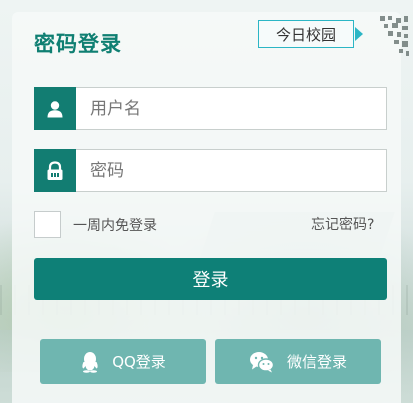  I want to click on remember-me: 一周内免登录, so click(95, 224).